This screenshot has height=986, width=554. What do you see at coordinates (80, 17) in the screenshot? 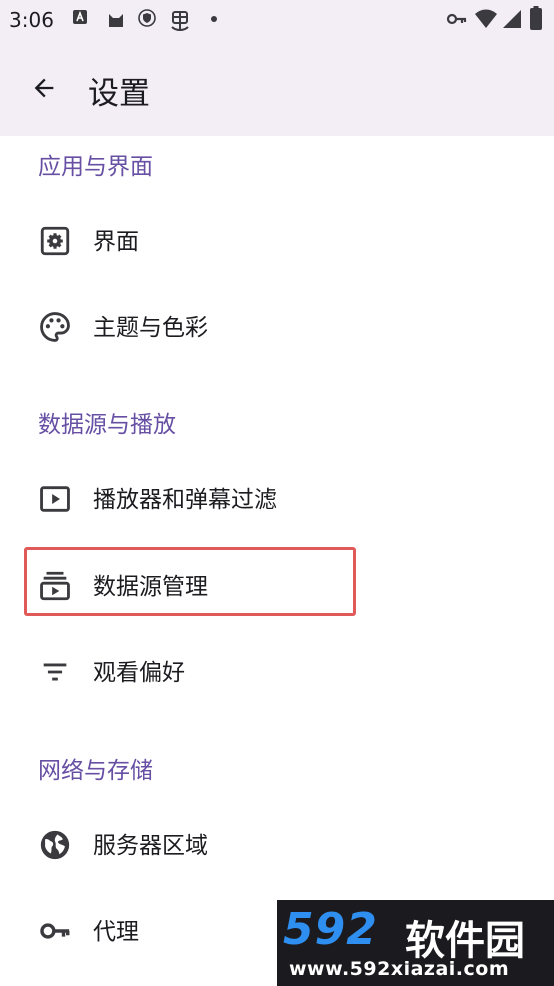
I see `a-box-icon` at bounding box center [80, 17].